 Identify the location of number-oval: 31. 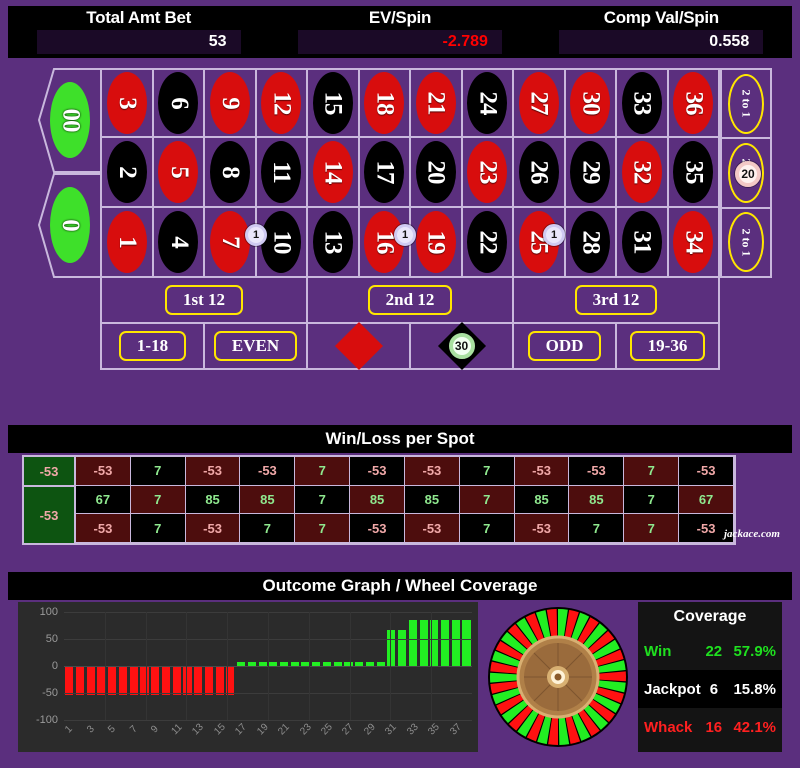
(641, 242).